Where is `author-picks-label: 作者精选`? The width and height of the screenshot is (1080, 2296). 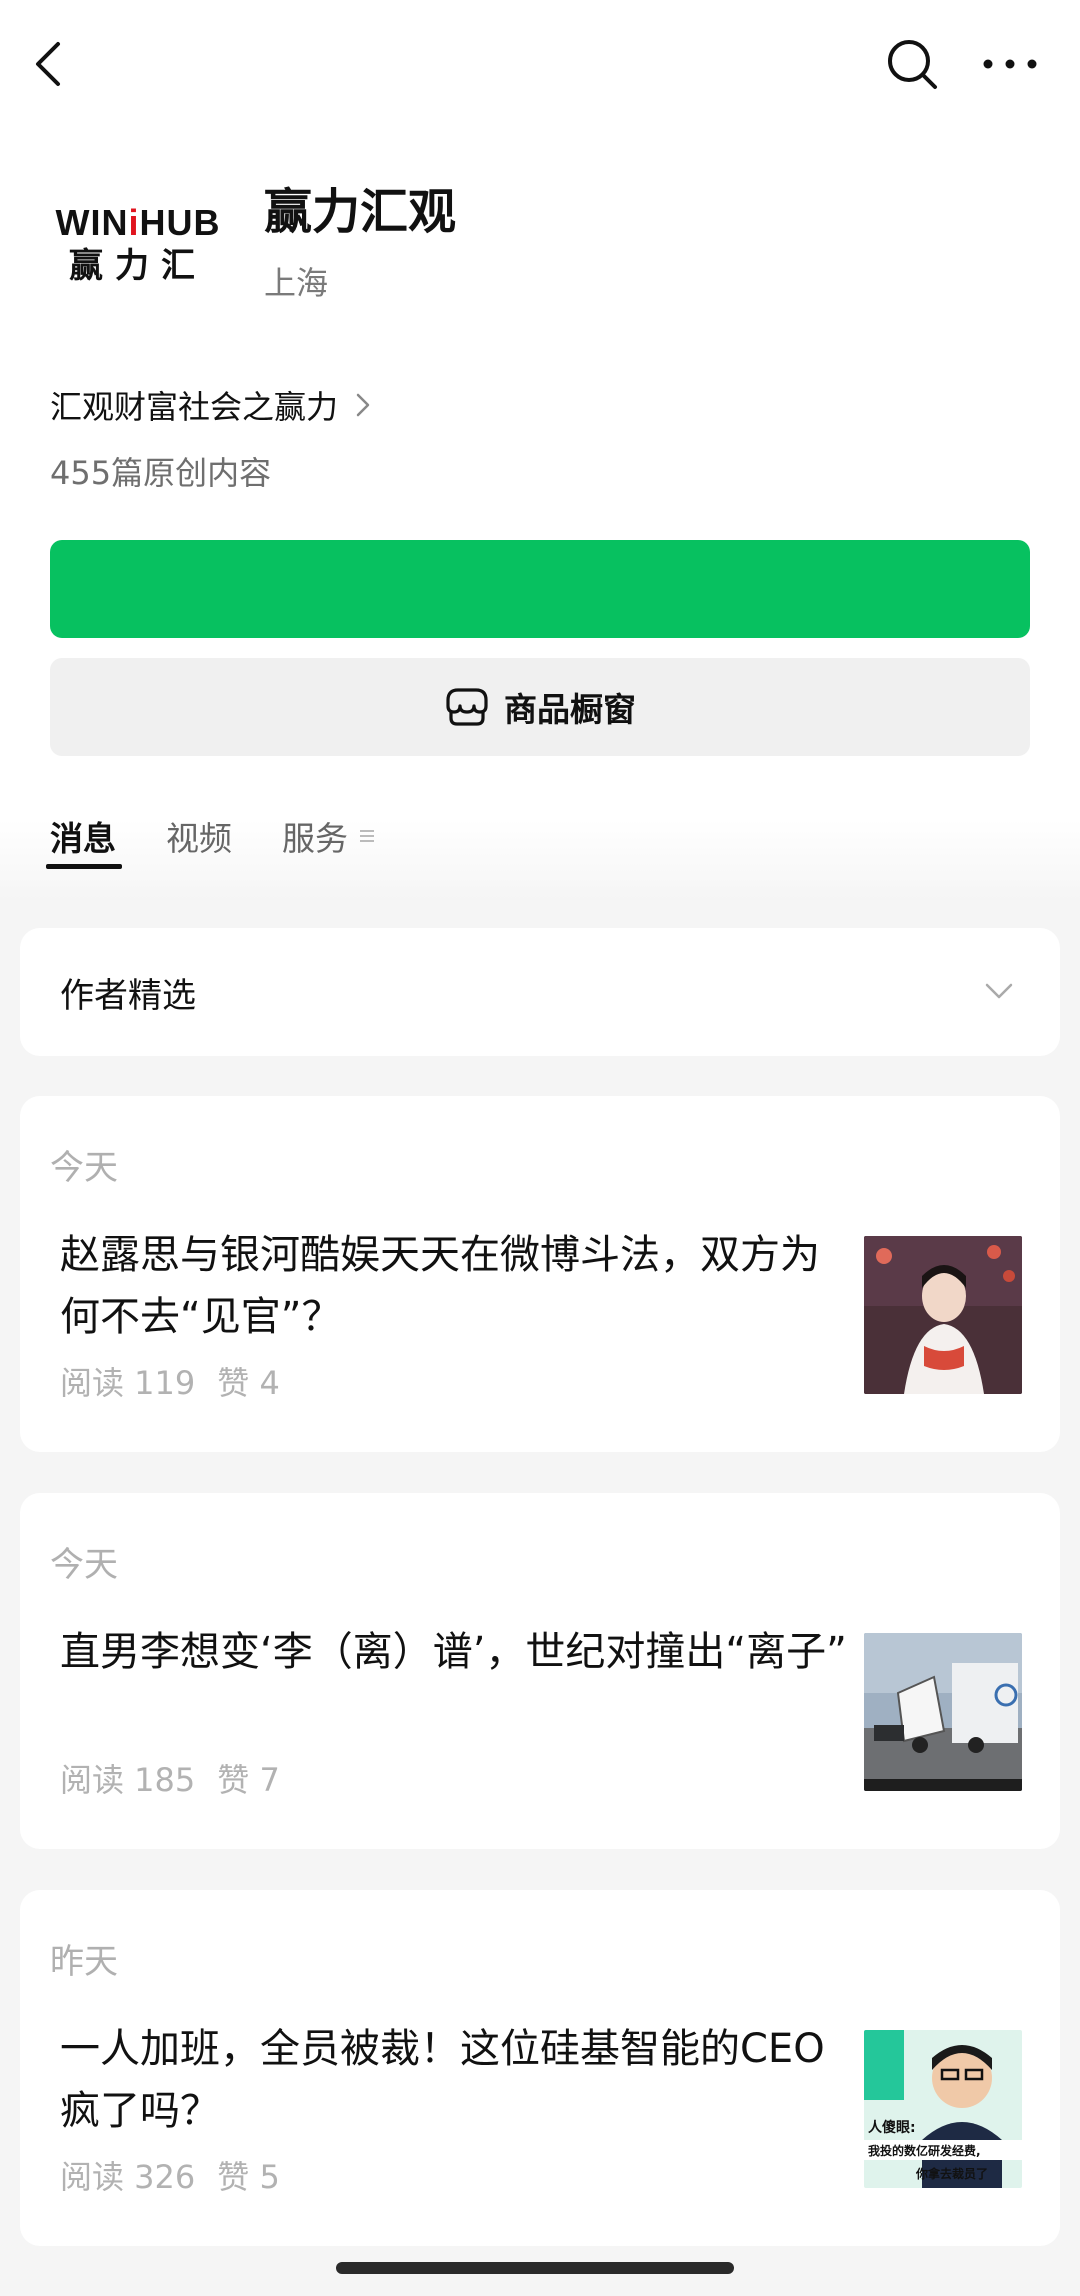 author-picks-label: 作者精选 is located at coordinates (128, 996).